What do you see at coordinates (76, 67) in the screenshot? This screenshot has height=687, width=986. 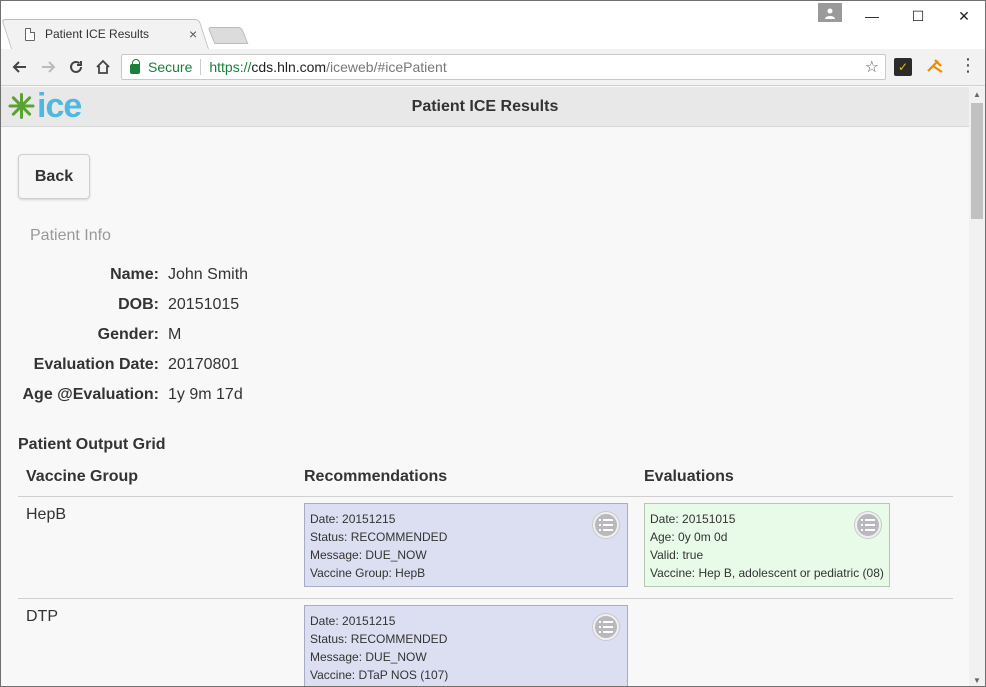 I see `reload-icon` at bounding box center [76, 67].